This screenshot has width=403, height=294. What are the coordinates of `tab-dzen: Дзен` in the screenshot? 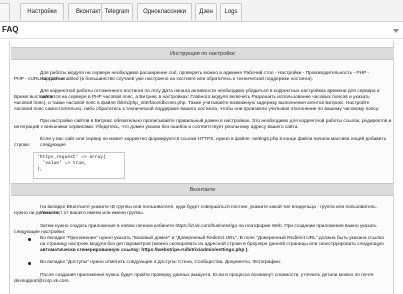 It's located at (206, 11).